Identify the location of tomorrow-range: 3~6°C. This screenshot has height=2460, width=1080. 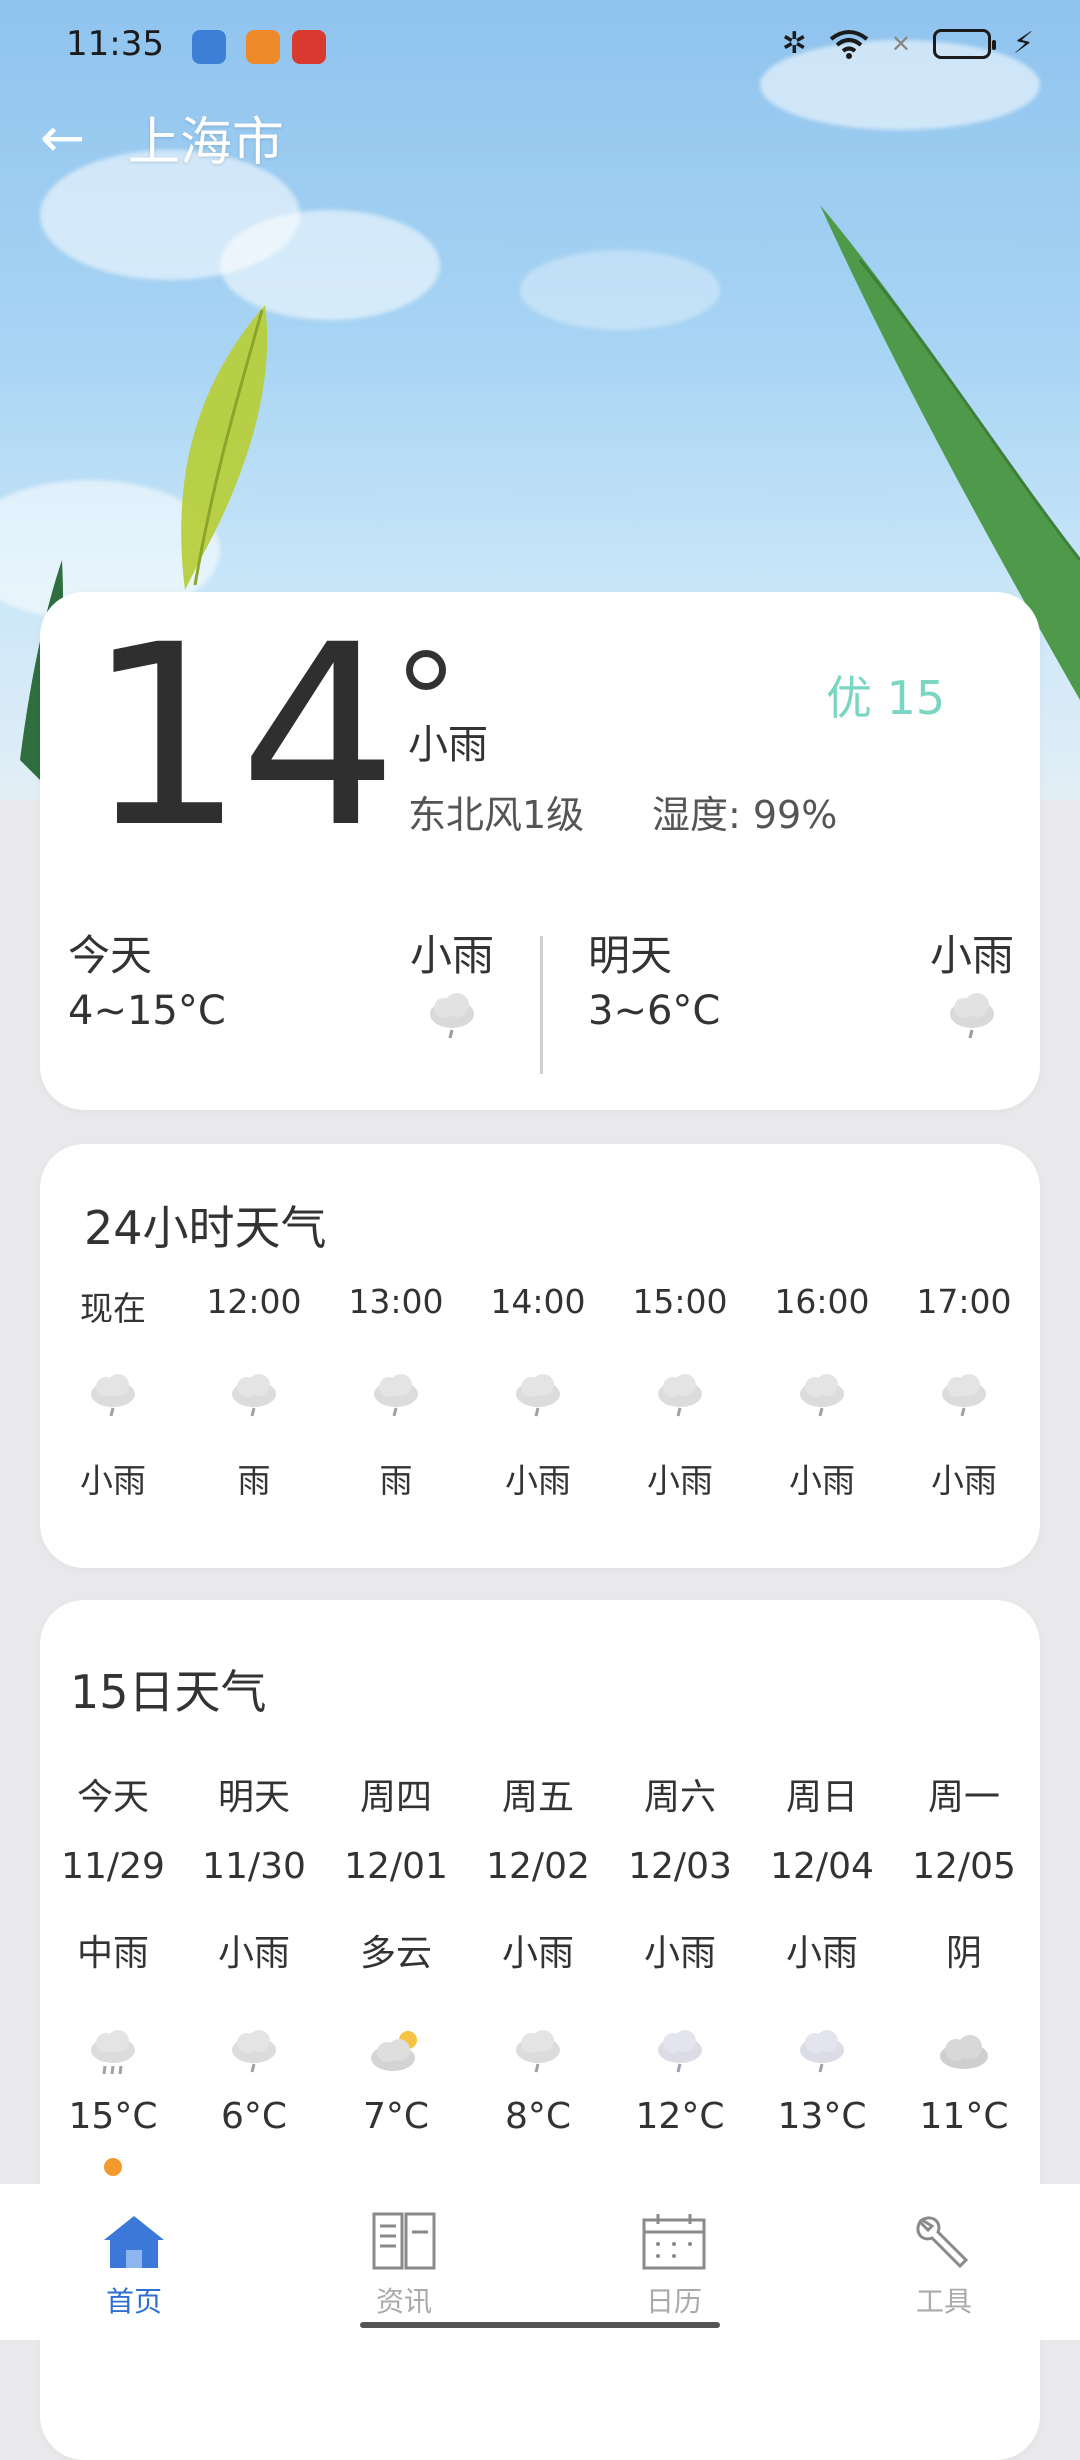
(654, 1011).